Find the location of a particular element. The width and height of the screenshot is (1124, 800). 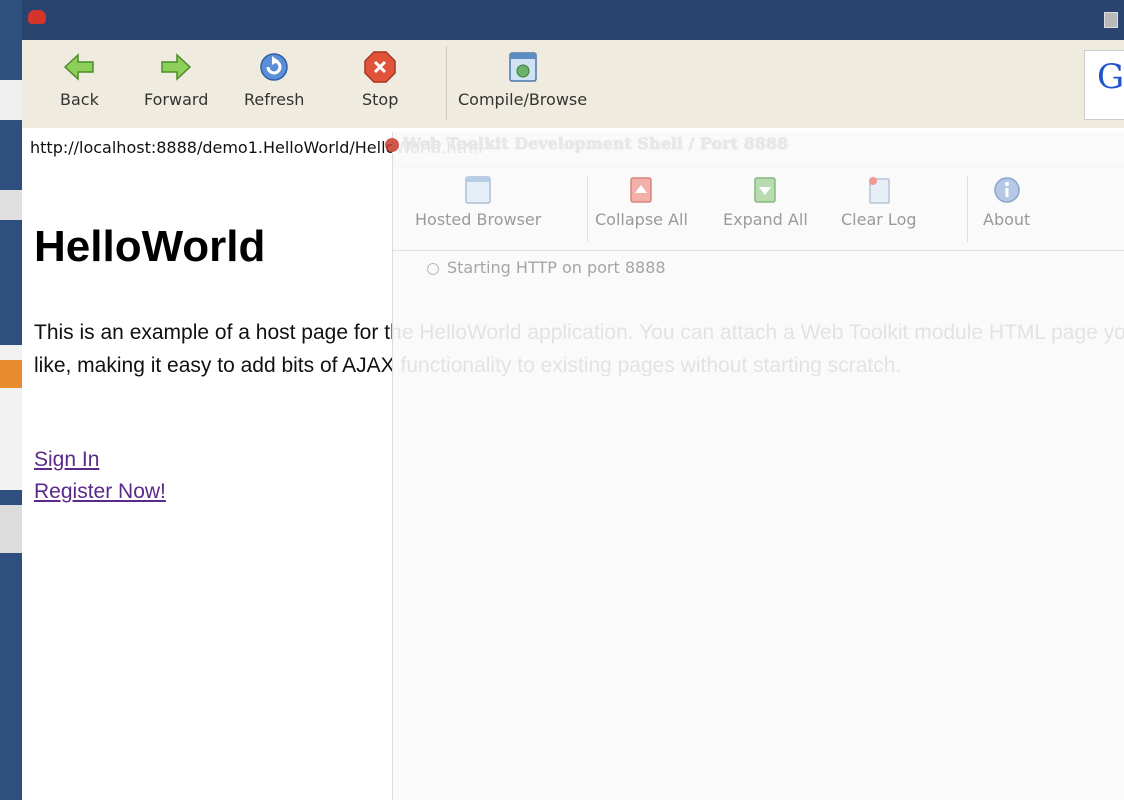

toolbar-separator is located at coordinates (446, 83).